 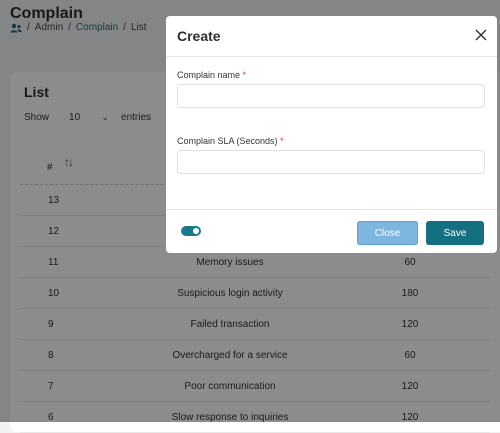 What do you see at coordinates (455, 233) in the screenshot?
I see `save-button: Save` at bounding box center [455, 233].